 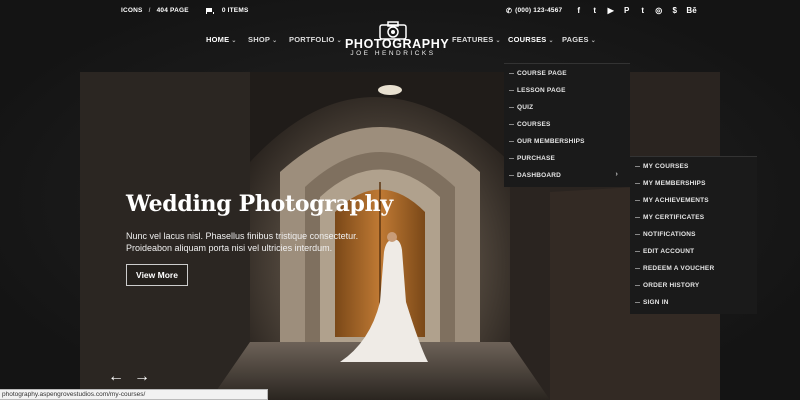 I want to click on site-logo: PHOTOGRAPHY JOE HENDRICKS, so click(x=397, y=39).